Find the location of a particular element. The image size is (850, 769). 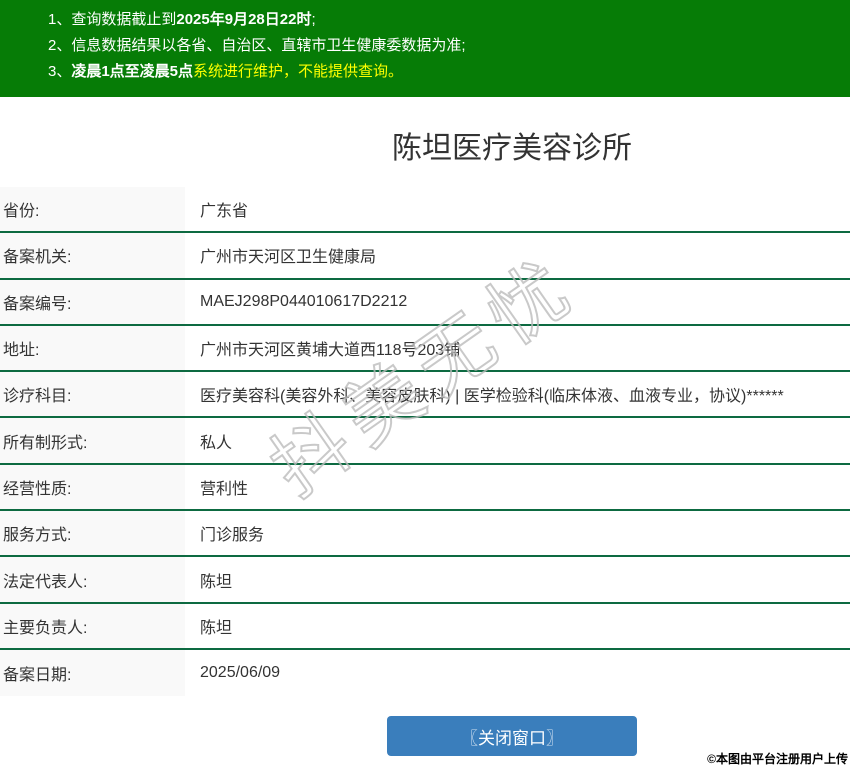

row-value: 广州市天河区卫生健康局 is located at coordinates (288, 258).